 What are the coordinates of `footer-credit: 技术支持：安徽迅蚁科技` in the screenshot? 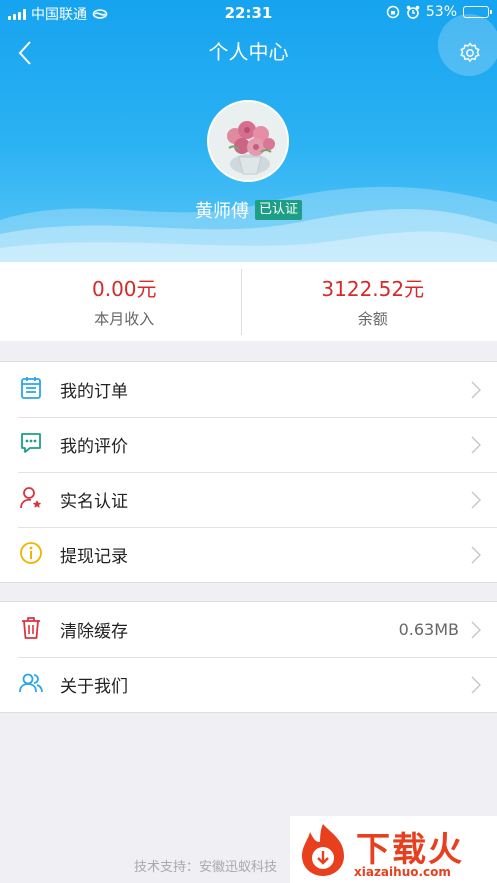 It's located at (206, 867).